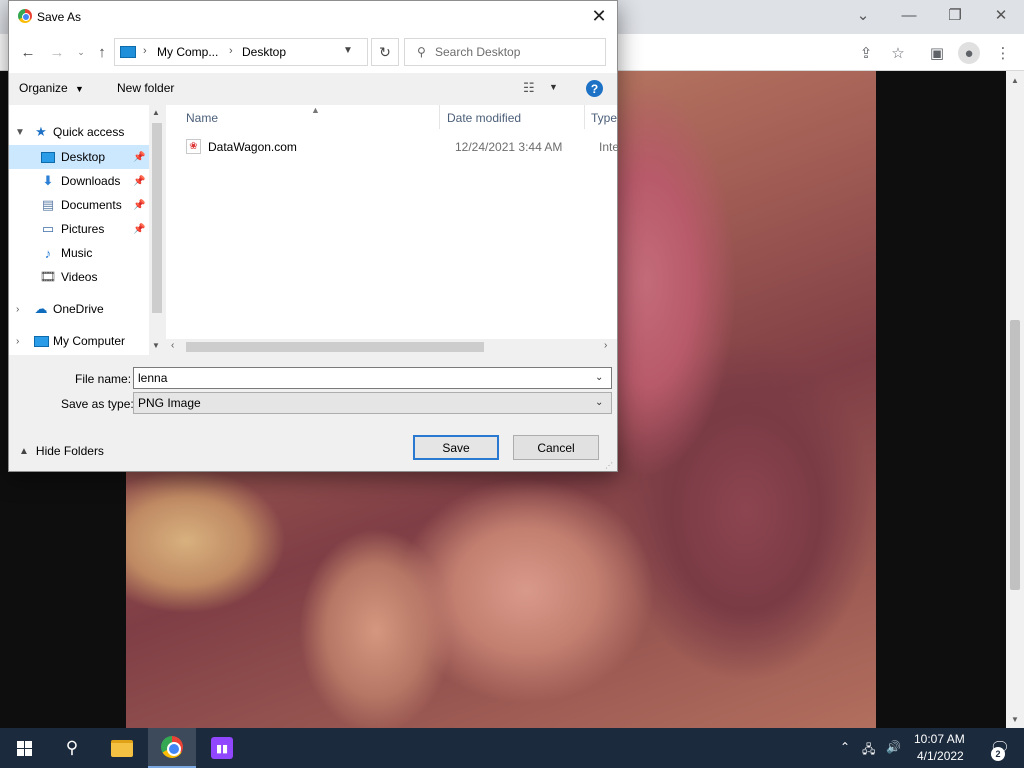 Image resolution: width=1024 pixels, height=768 pixels. What do you see at coordinates (172, 345) in the screenshot?
I see `scroll-left-icon: ‹` at bounding box center [172, 345].